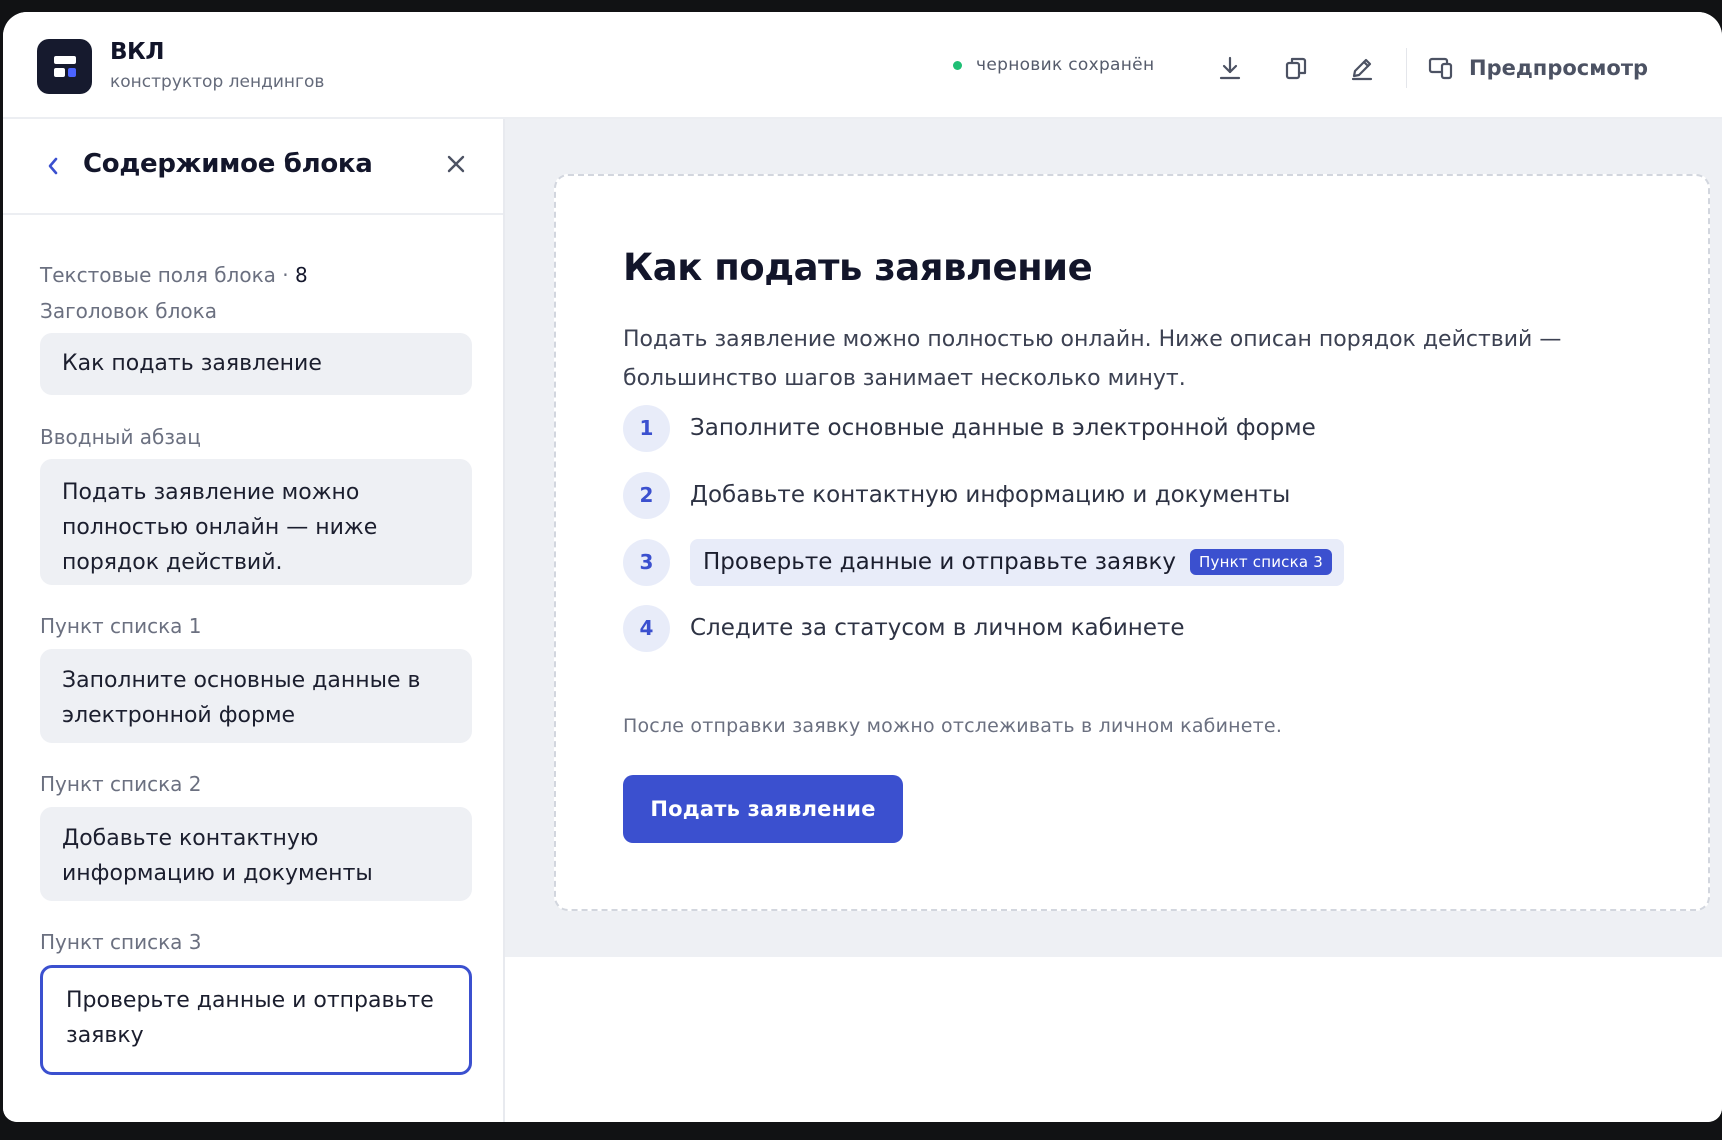 The image size is (1722, 1140). I want to click on panel-header: Содержимое блока, so click(253, 167).